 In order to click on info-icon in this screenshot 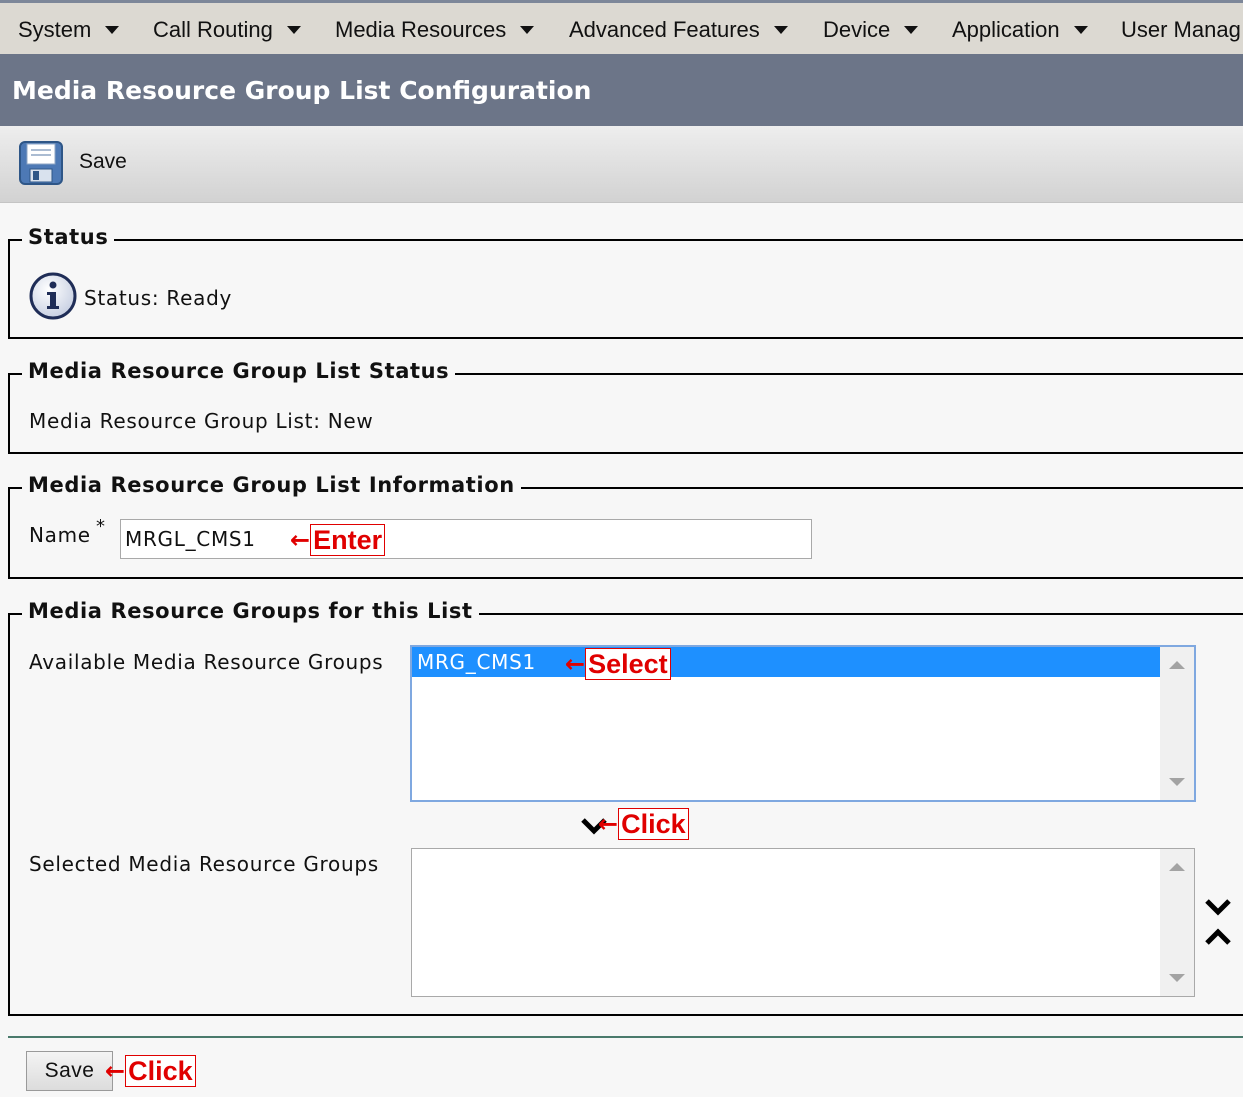, I will do `click(53, 296)`.